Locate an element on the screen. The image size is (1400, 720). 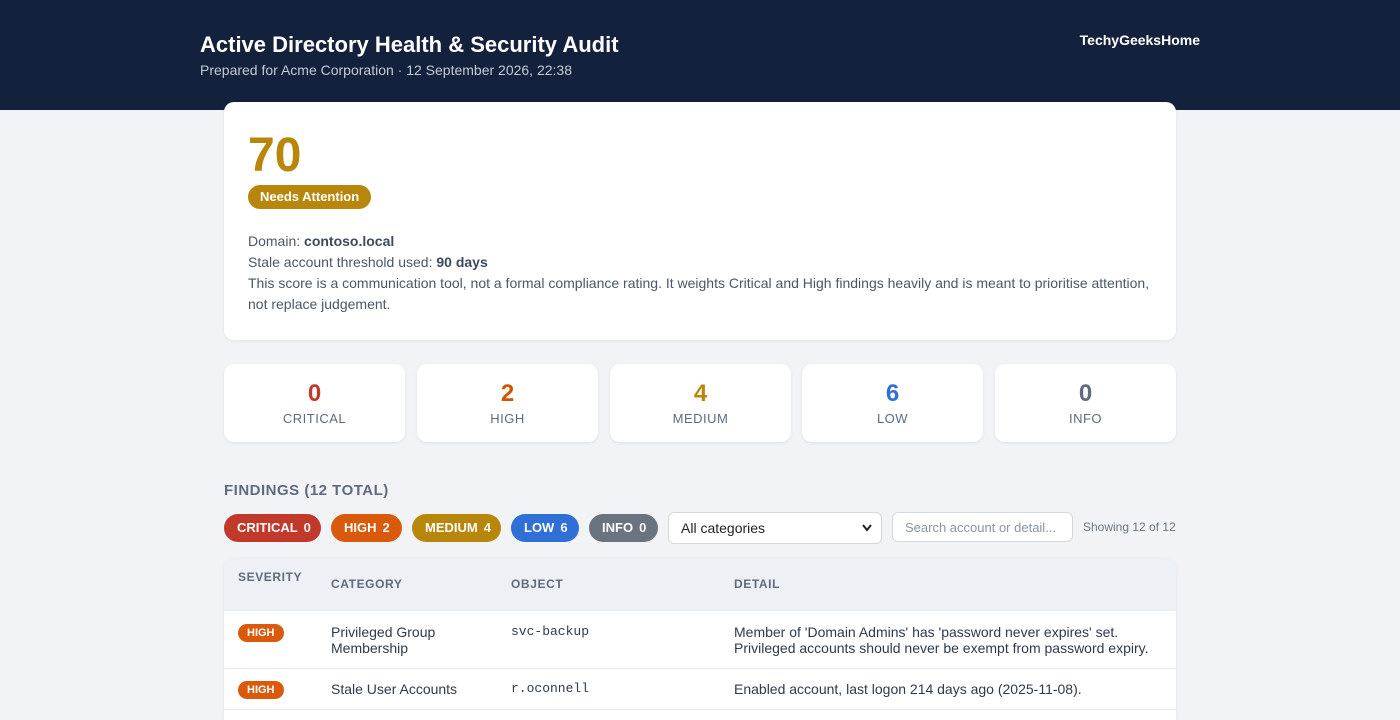
object-cell: svc-backup is located at coordinates (550, 631).